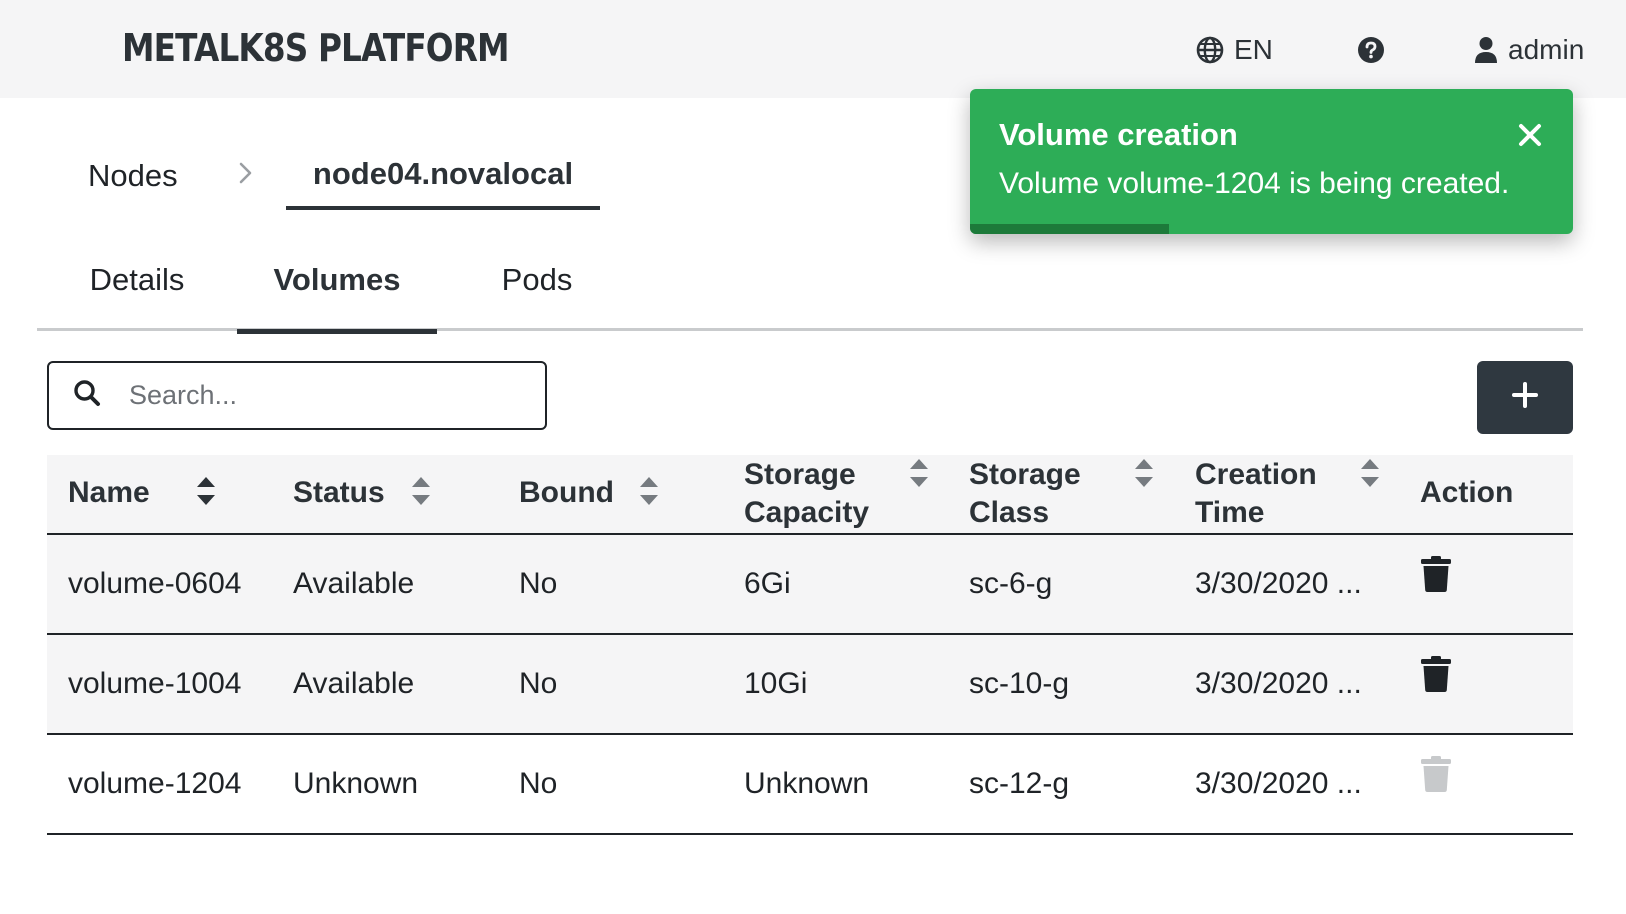  I want to click on chevron-right-icon, so click(246, 175).